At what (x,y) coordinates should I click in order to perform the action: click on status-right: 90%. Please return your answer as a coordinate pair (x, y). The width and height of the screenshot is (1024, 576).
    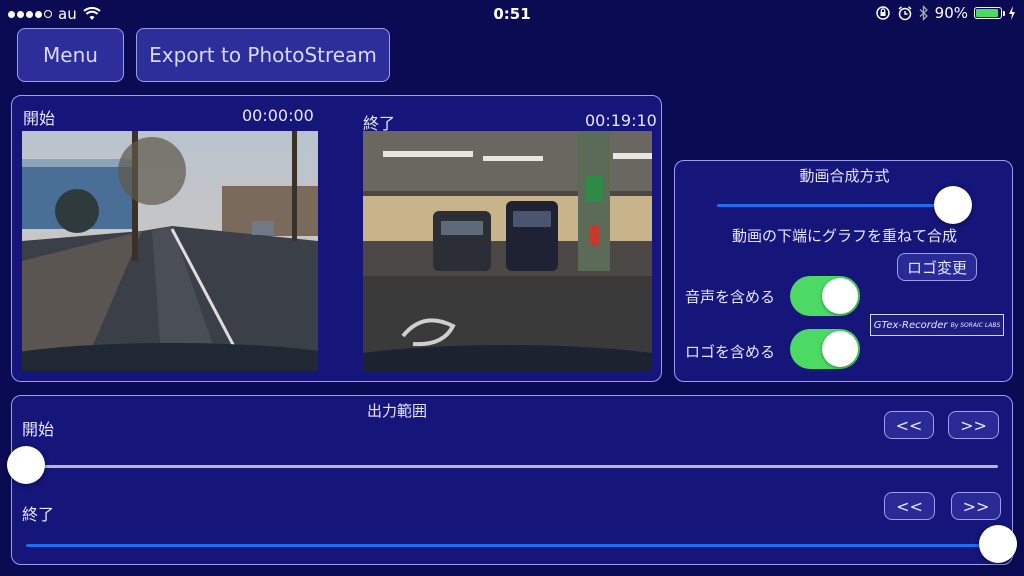
    Looking at the image, I should click on (945, 13).